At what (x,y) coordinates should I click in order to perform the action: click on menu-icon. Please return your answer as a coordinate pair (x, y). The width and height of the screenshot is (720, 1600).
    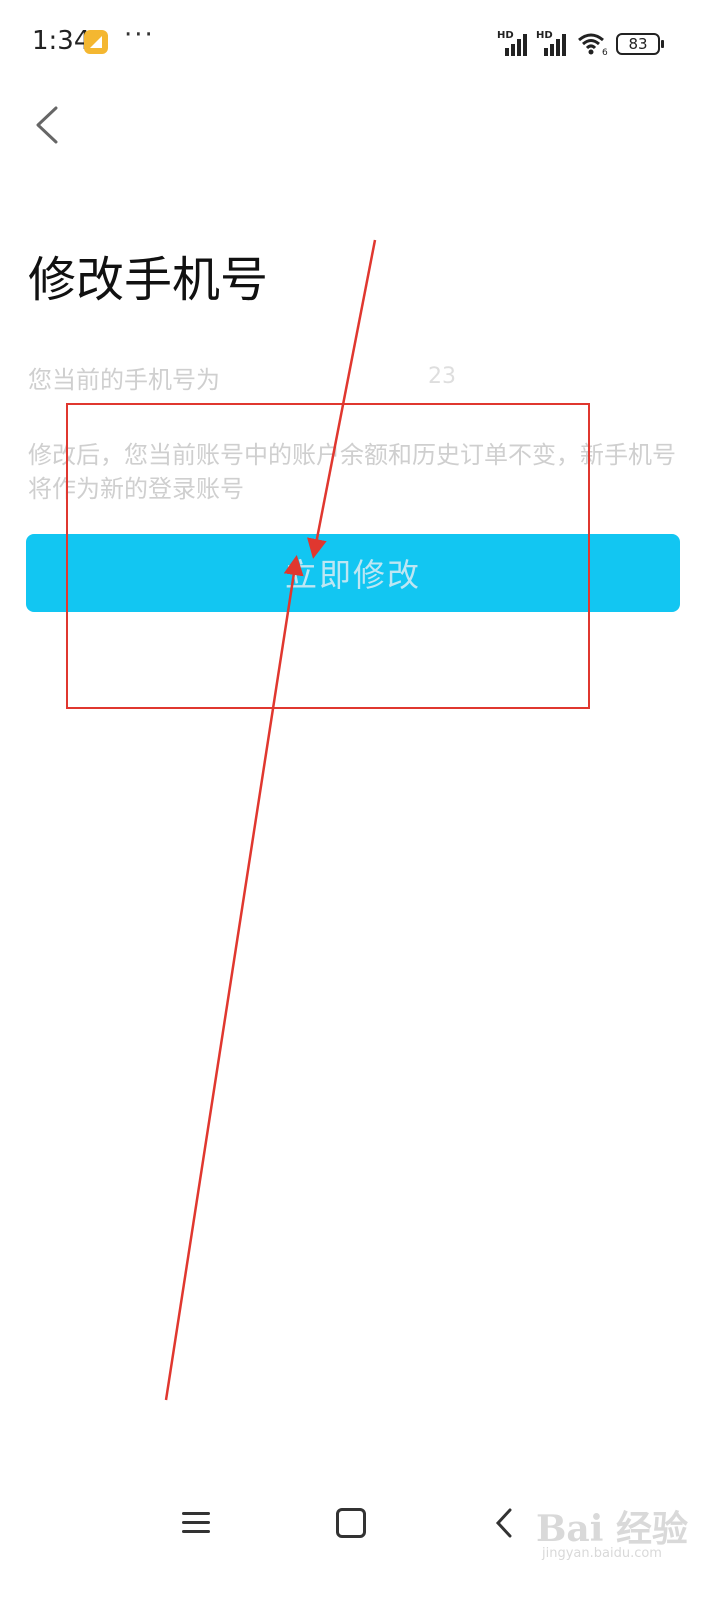
    Looking at the image, I should click on (197, 1523).